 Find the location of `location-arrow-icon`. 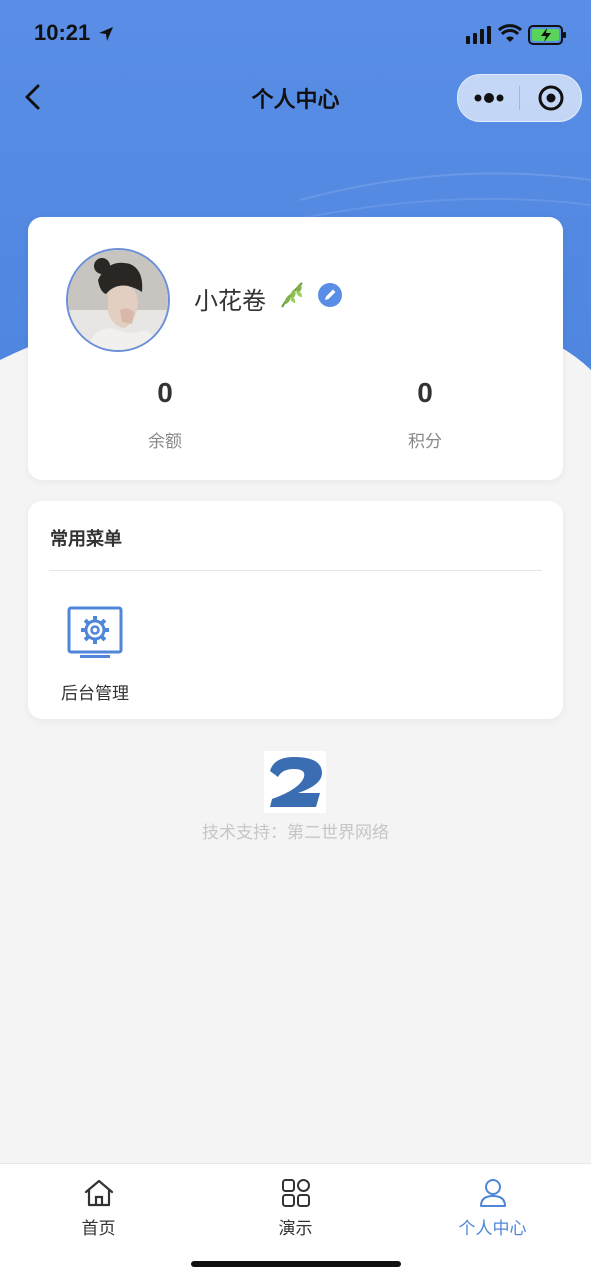

location-arrow-icon is located at coordinates (106, 34).